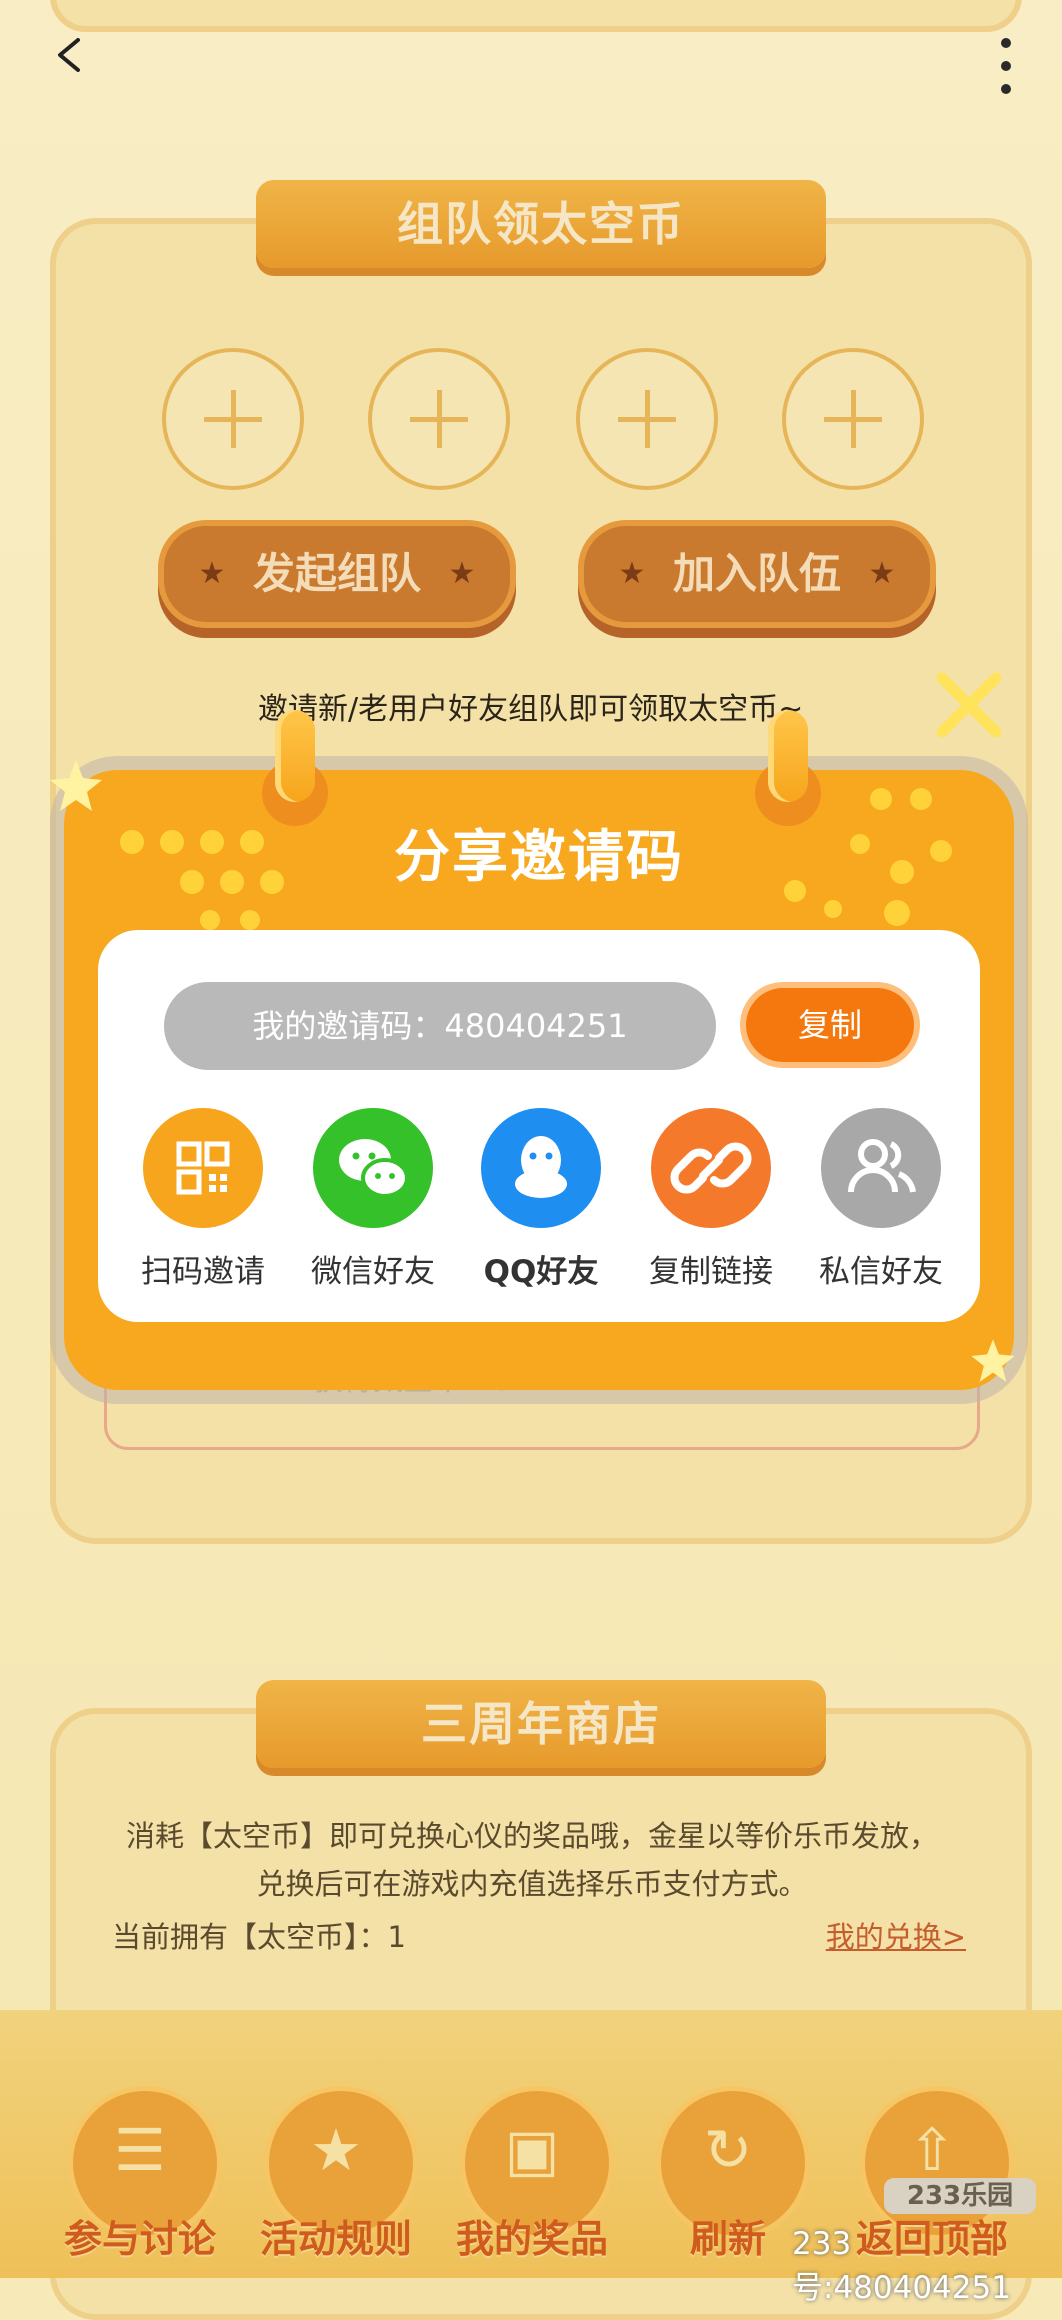  I want to click on nav-label: 活动规则, so click(335, 2239).